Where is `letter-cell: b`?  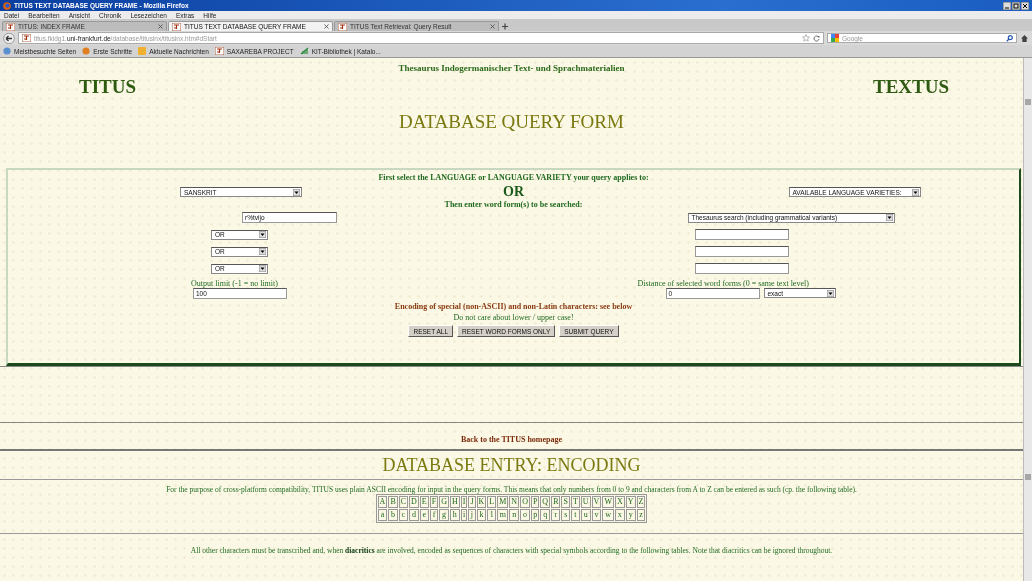
letter-cell: b is located at coordinates (393, 515).